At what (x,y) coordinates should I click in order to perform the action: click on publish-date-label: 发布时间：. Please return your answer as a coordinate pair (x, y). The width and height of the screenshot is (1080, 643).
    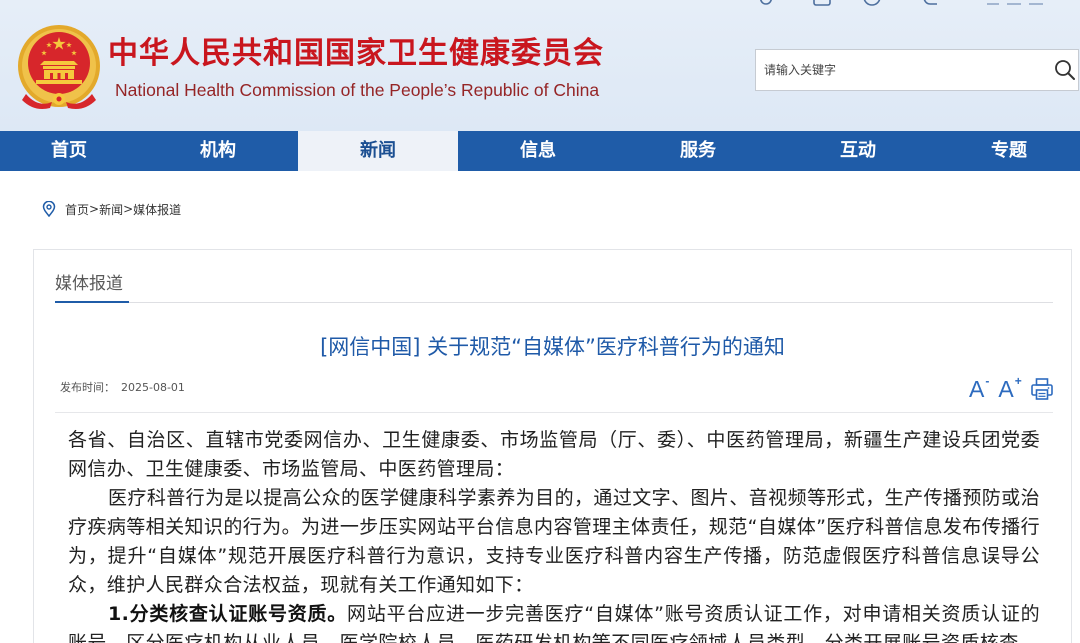
    Looking at the image, I should click on (87, 387).